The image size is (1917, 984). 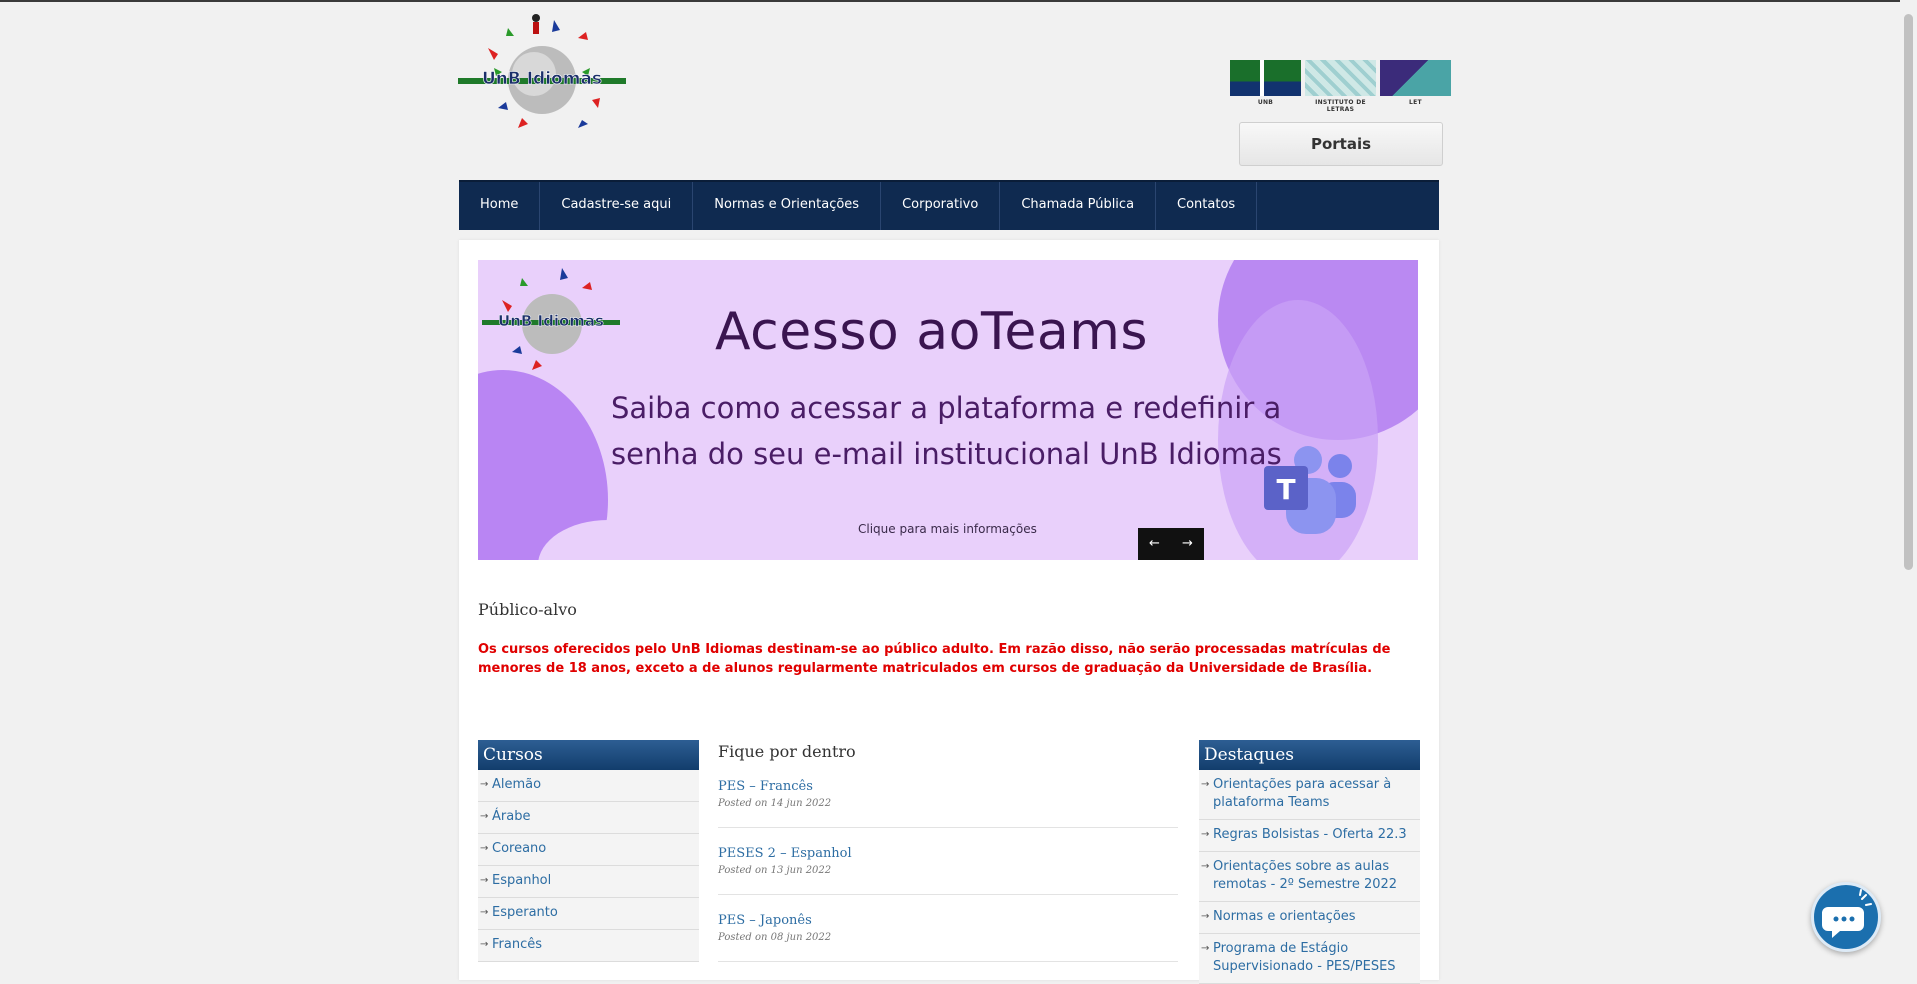 I want to click on nav-corporativo: Corporativo, so click(x=941, y=206).